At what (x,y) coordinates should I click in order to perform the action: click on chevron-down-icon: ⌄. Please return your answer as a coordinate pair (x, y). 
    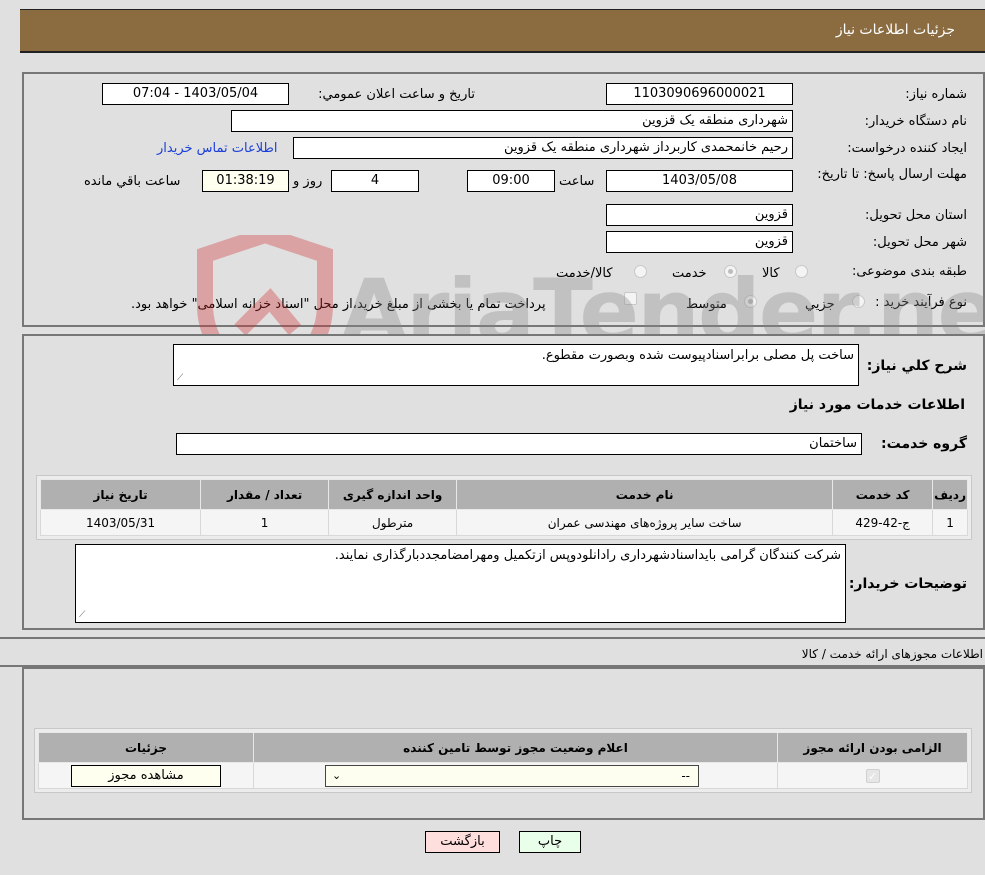
    Looking at the image, I should click on (337, 775).